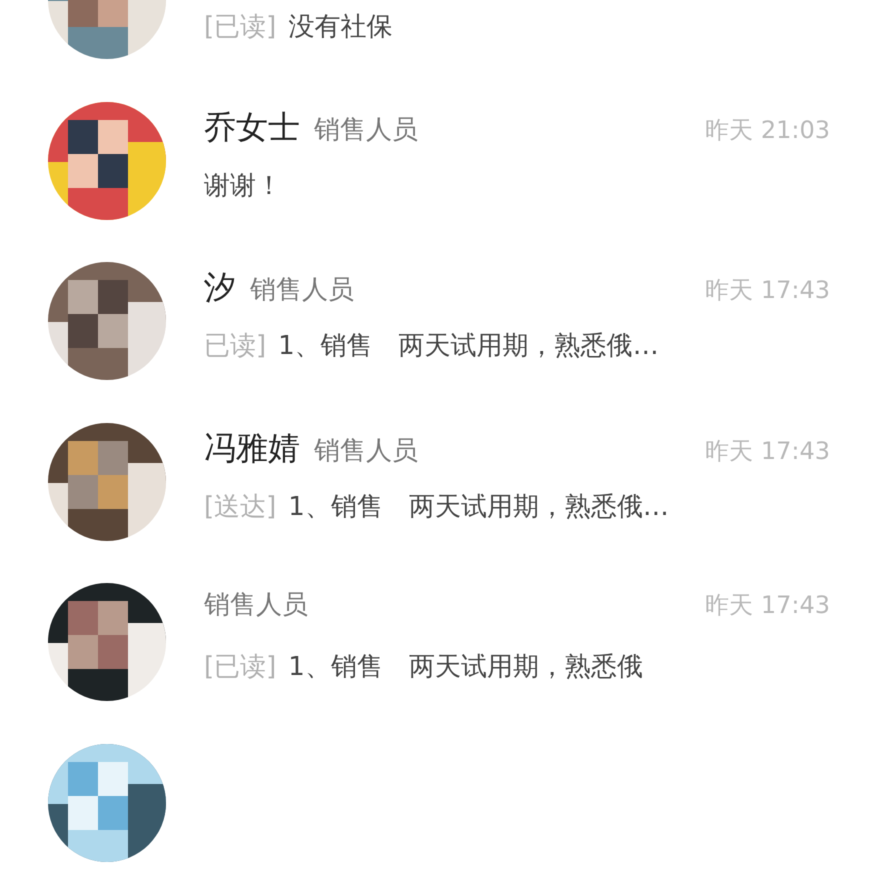 This screenshot has width=878, height=878. I want to click on contact-name: 汐, so click(220, 287).